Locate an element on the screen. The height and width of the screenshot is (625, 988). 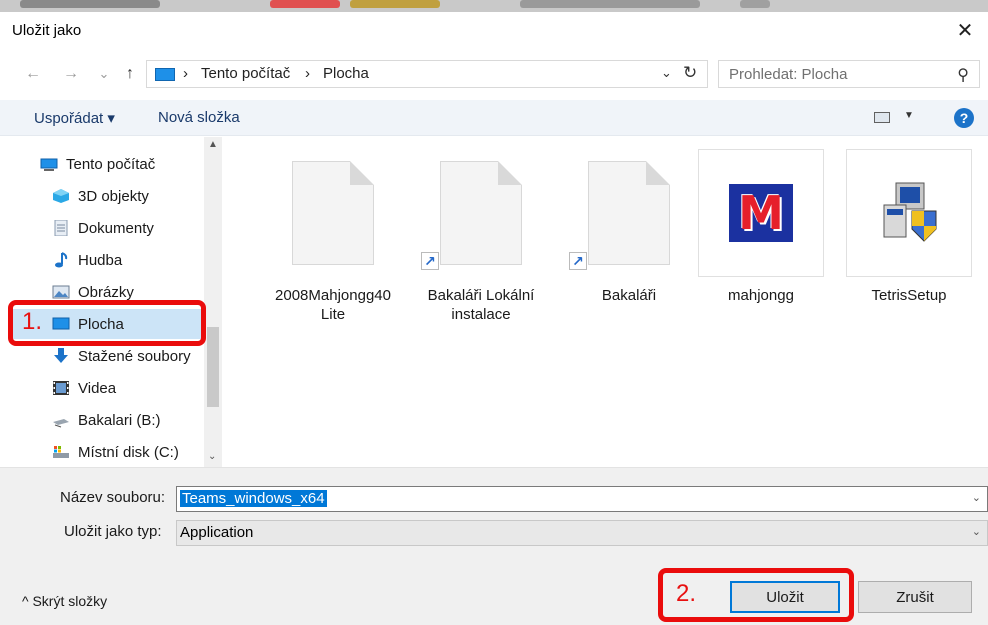
address-dropdown-icon: ⌄ is located at coordinates (666, 73).